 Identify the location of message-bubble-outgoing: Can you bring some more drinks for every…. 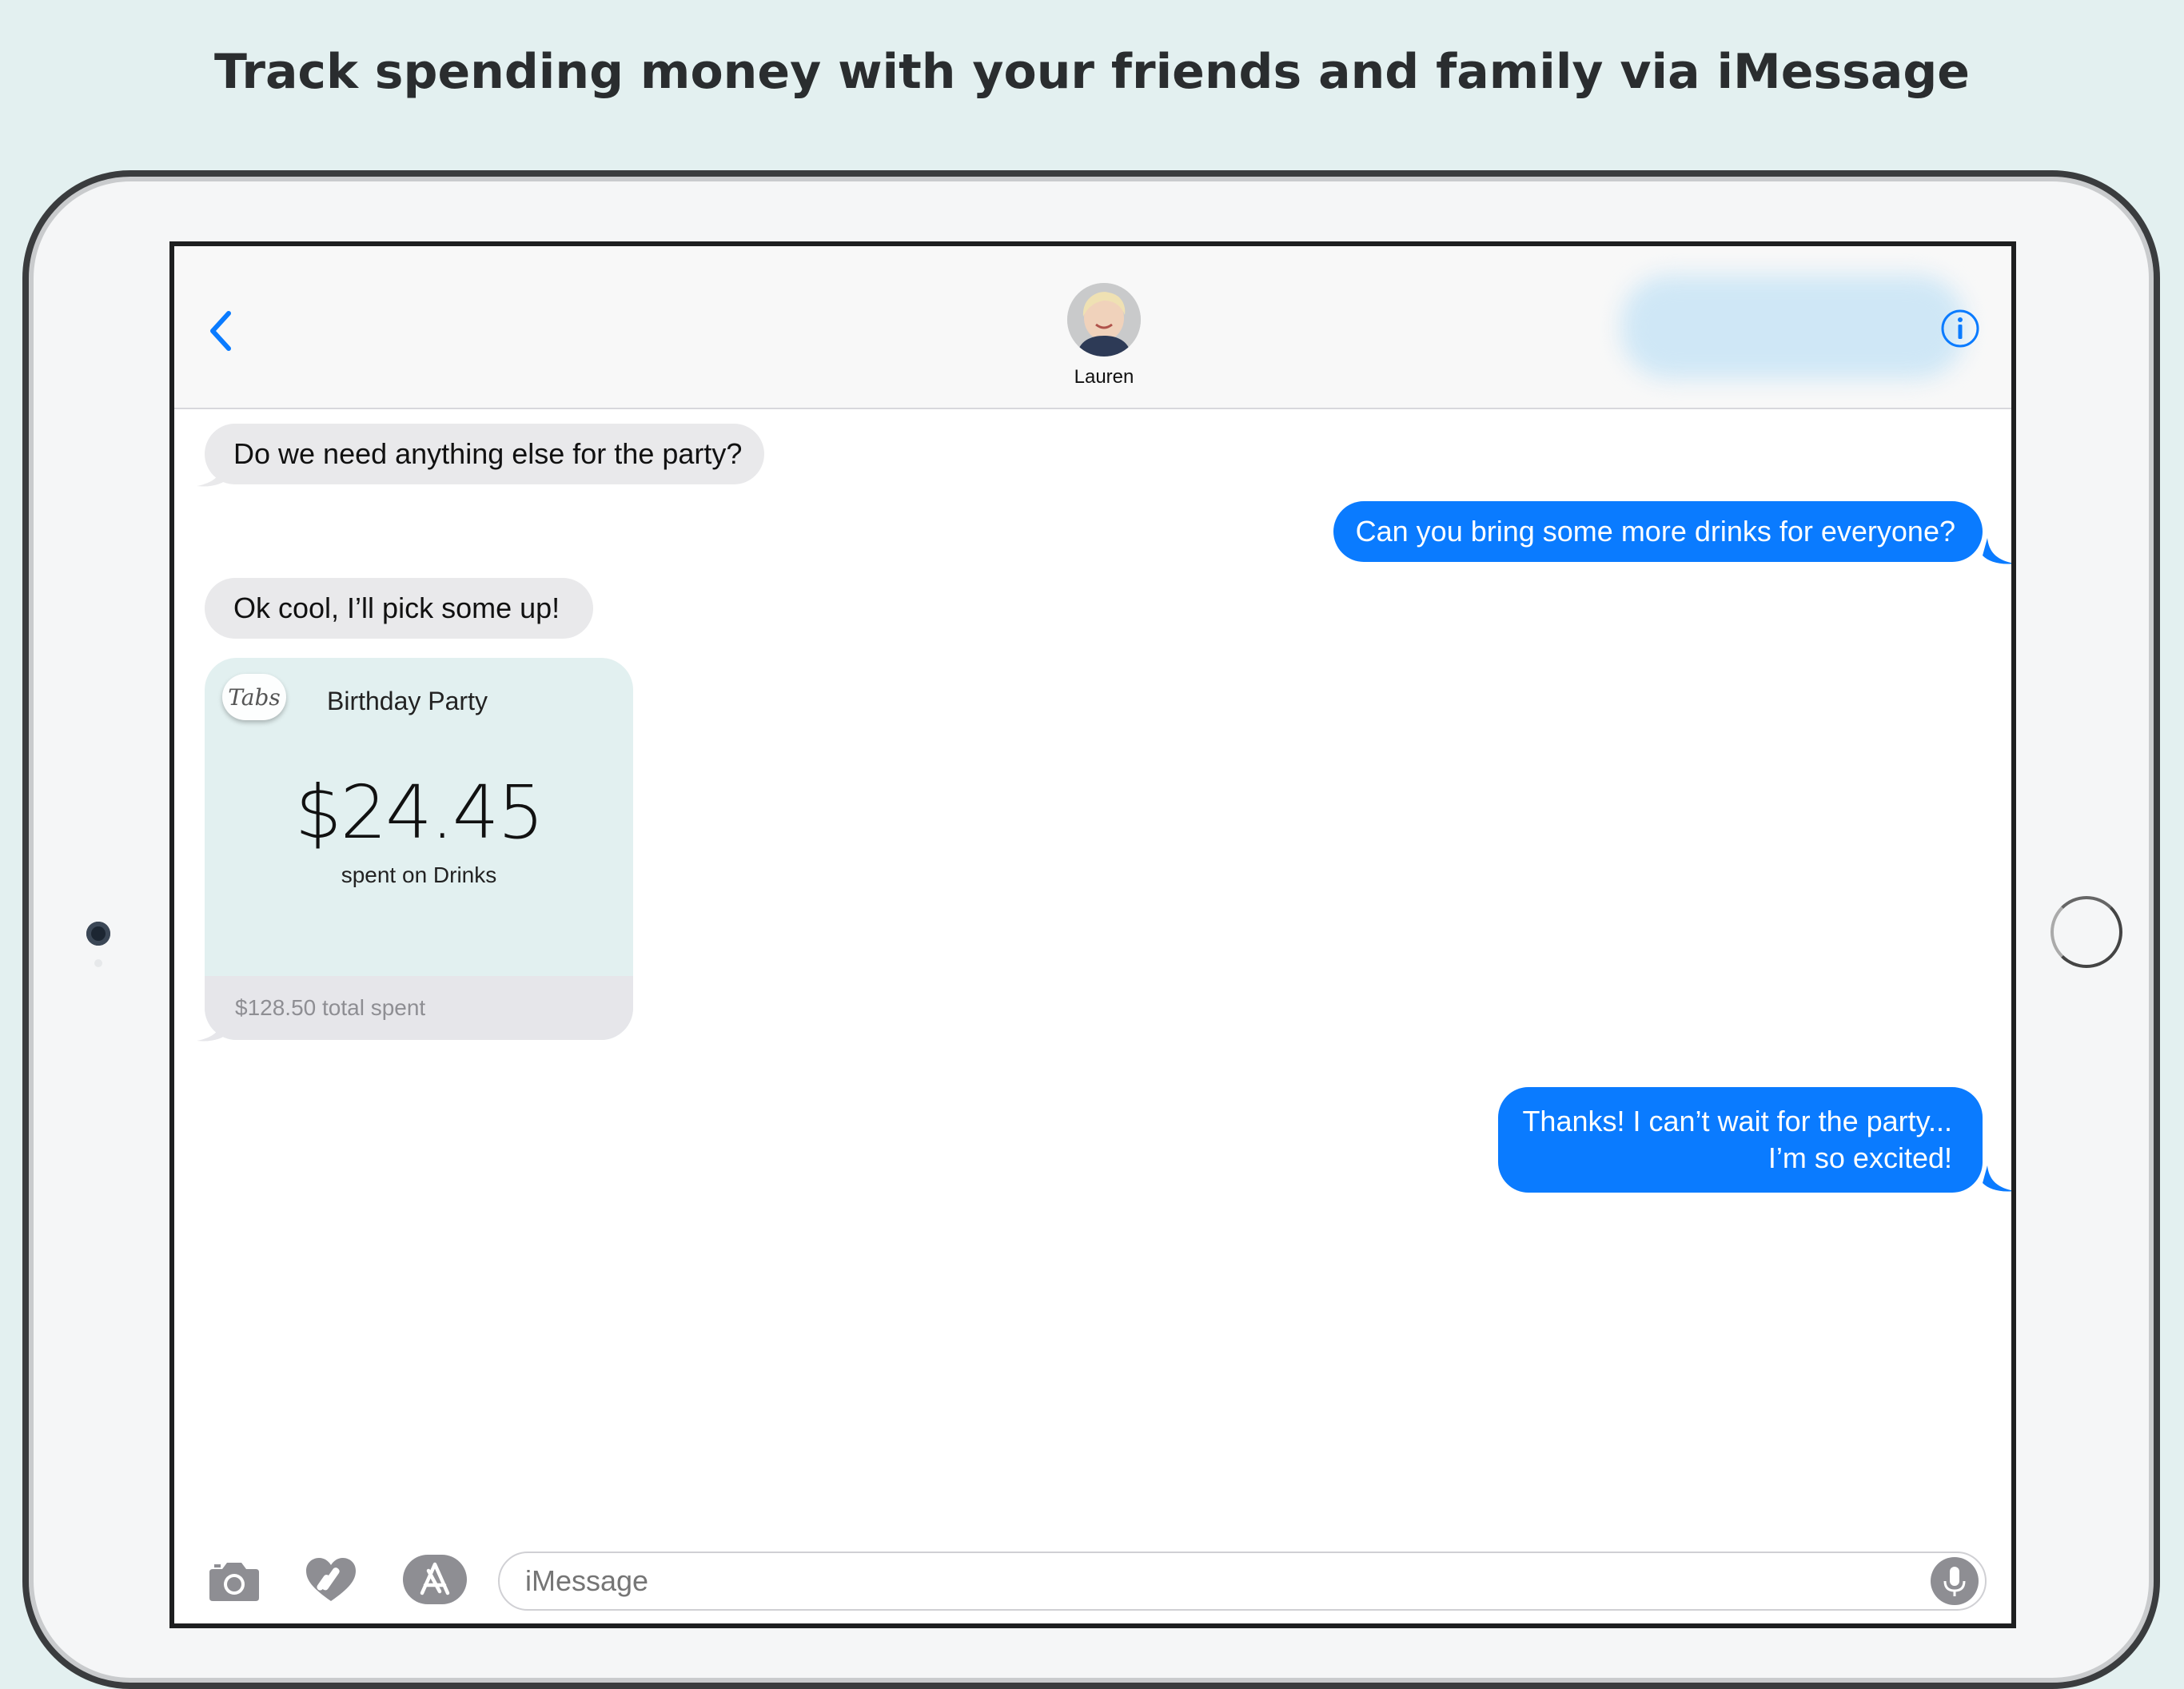
(1658, 531).